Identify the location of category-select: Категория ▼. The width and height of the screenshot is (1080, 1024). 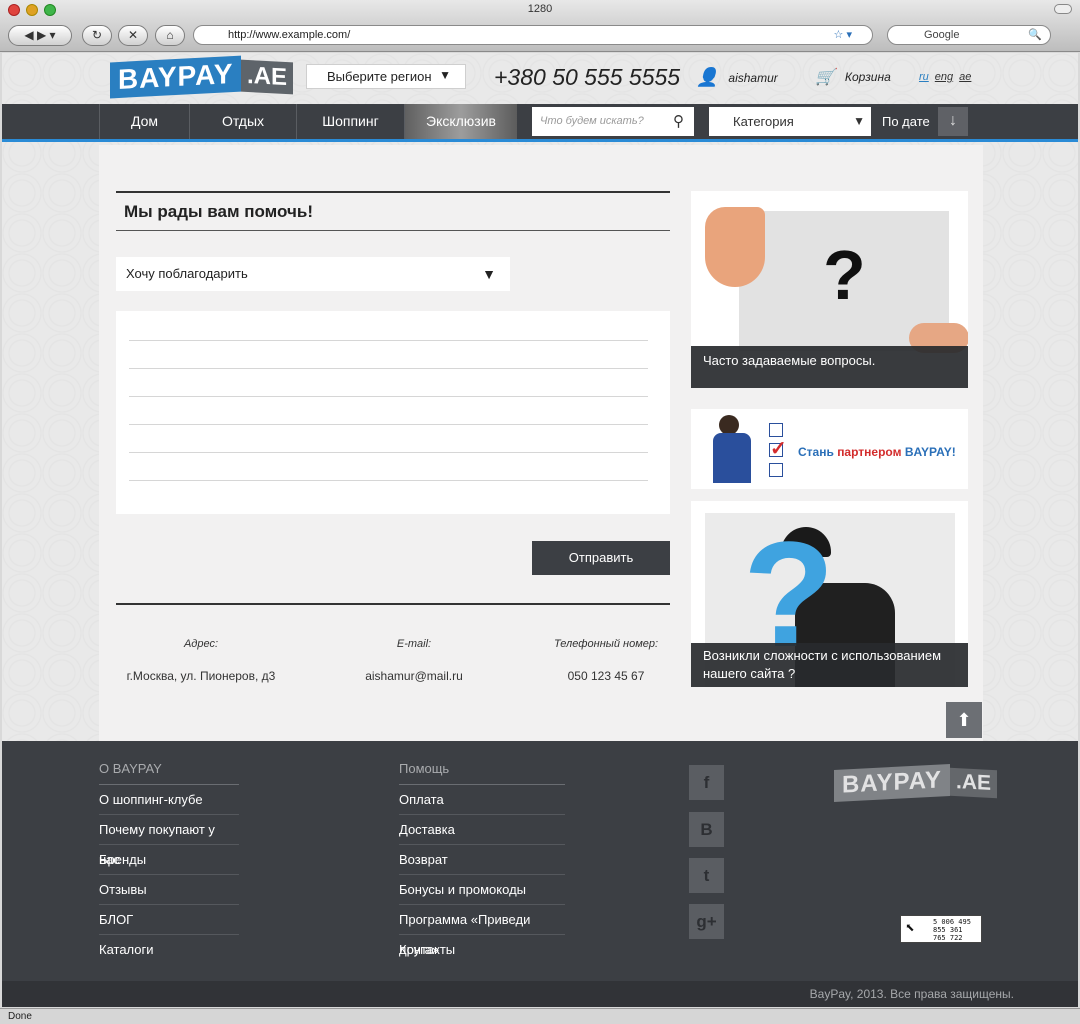
(790, 121).